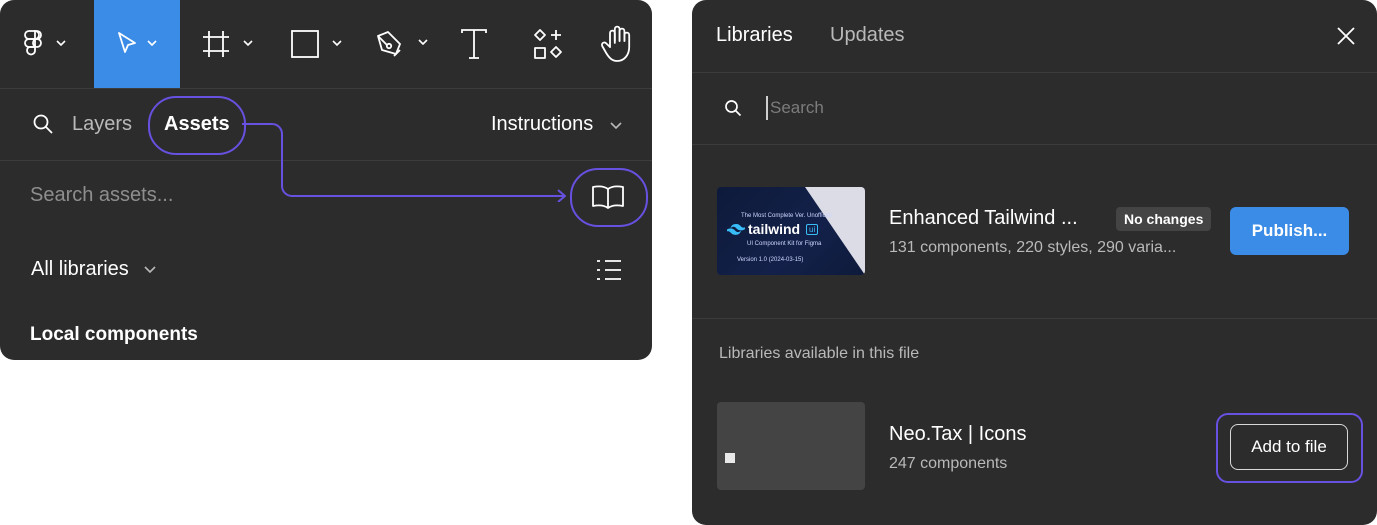  I want to click on assets-tab-highlight, so click(197, 125).